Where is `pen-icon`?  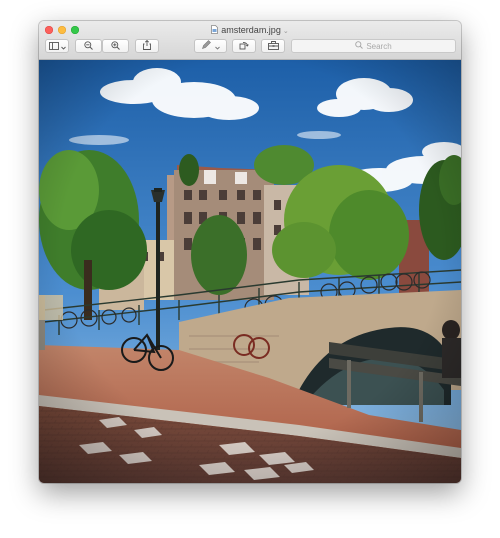 pen-icon is located at coordinates (206, 46).